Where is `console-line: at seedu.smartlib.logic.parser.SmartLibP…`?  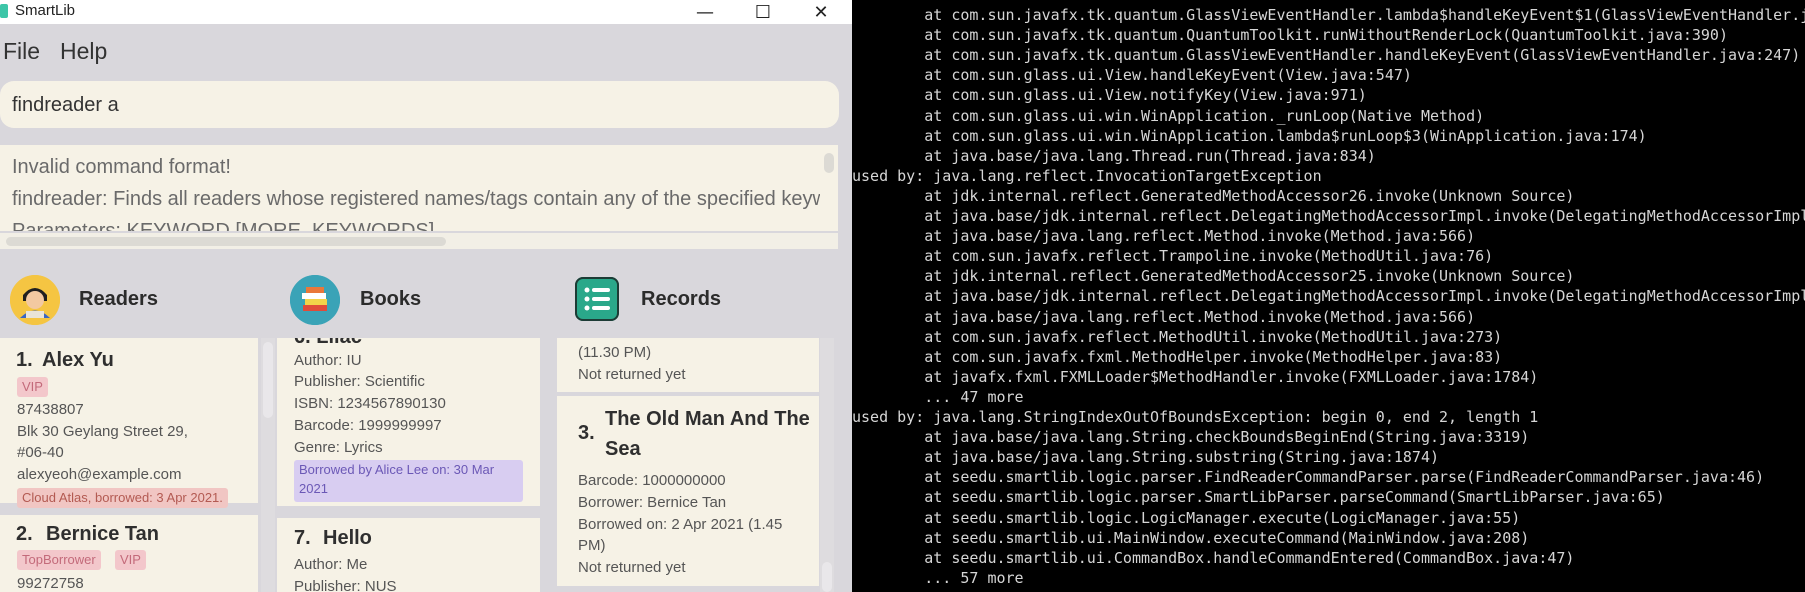
console-line: at seedu.smartlib.logic.parser.SmartLibP… is located at coordinates (1258, 497).